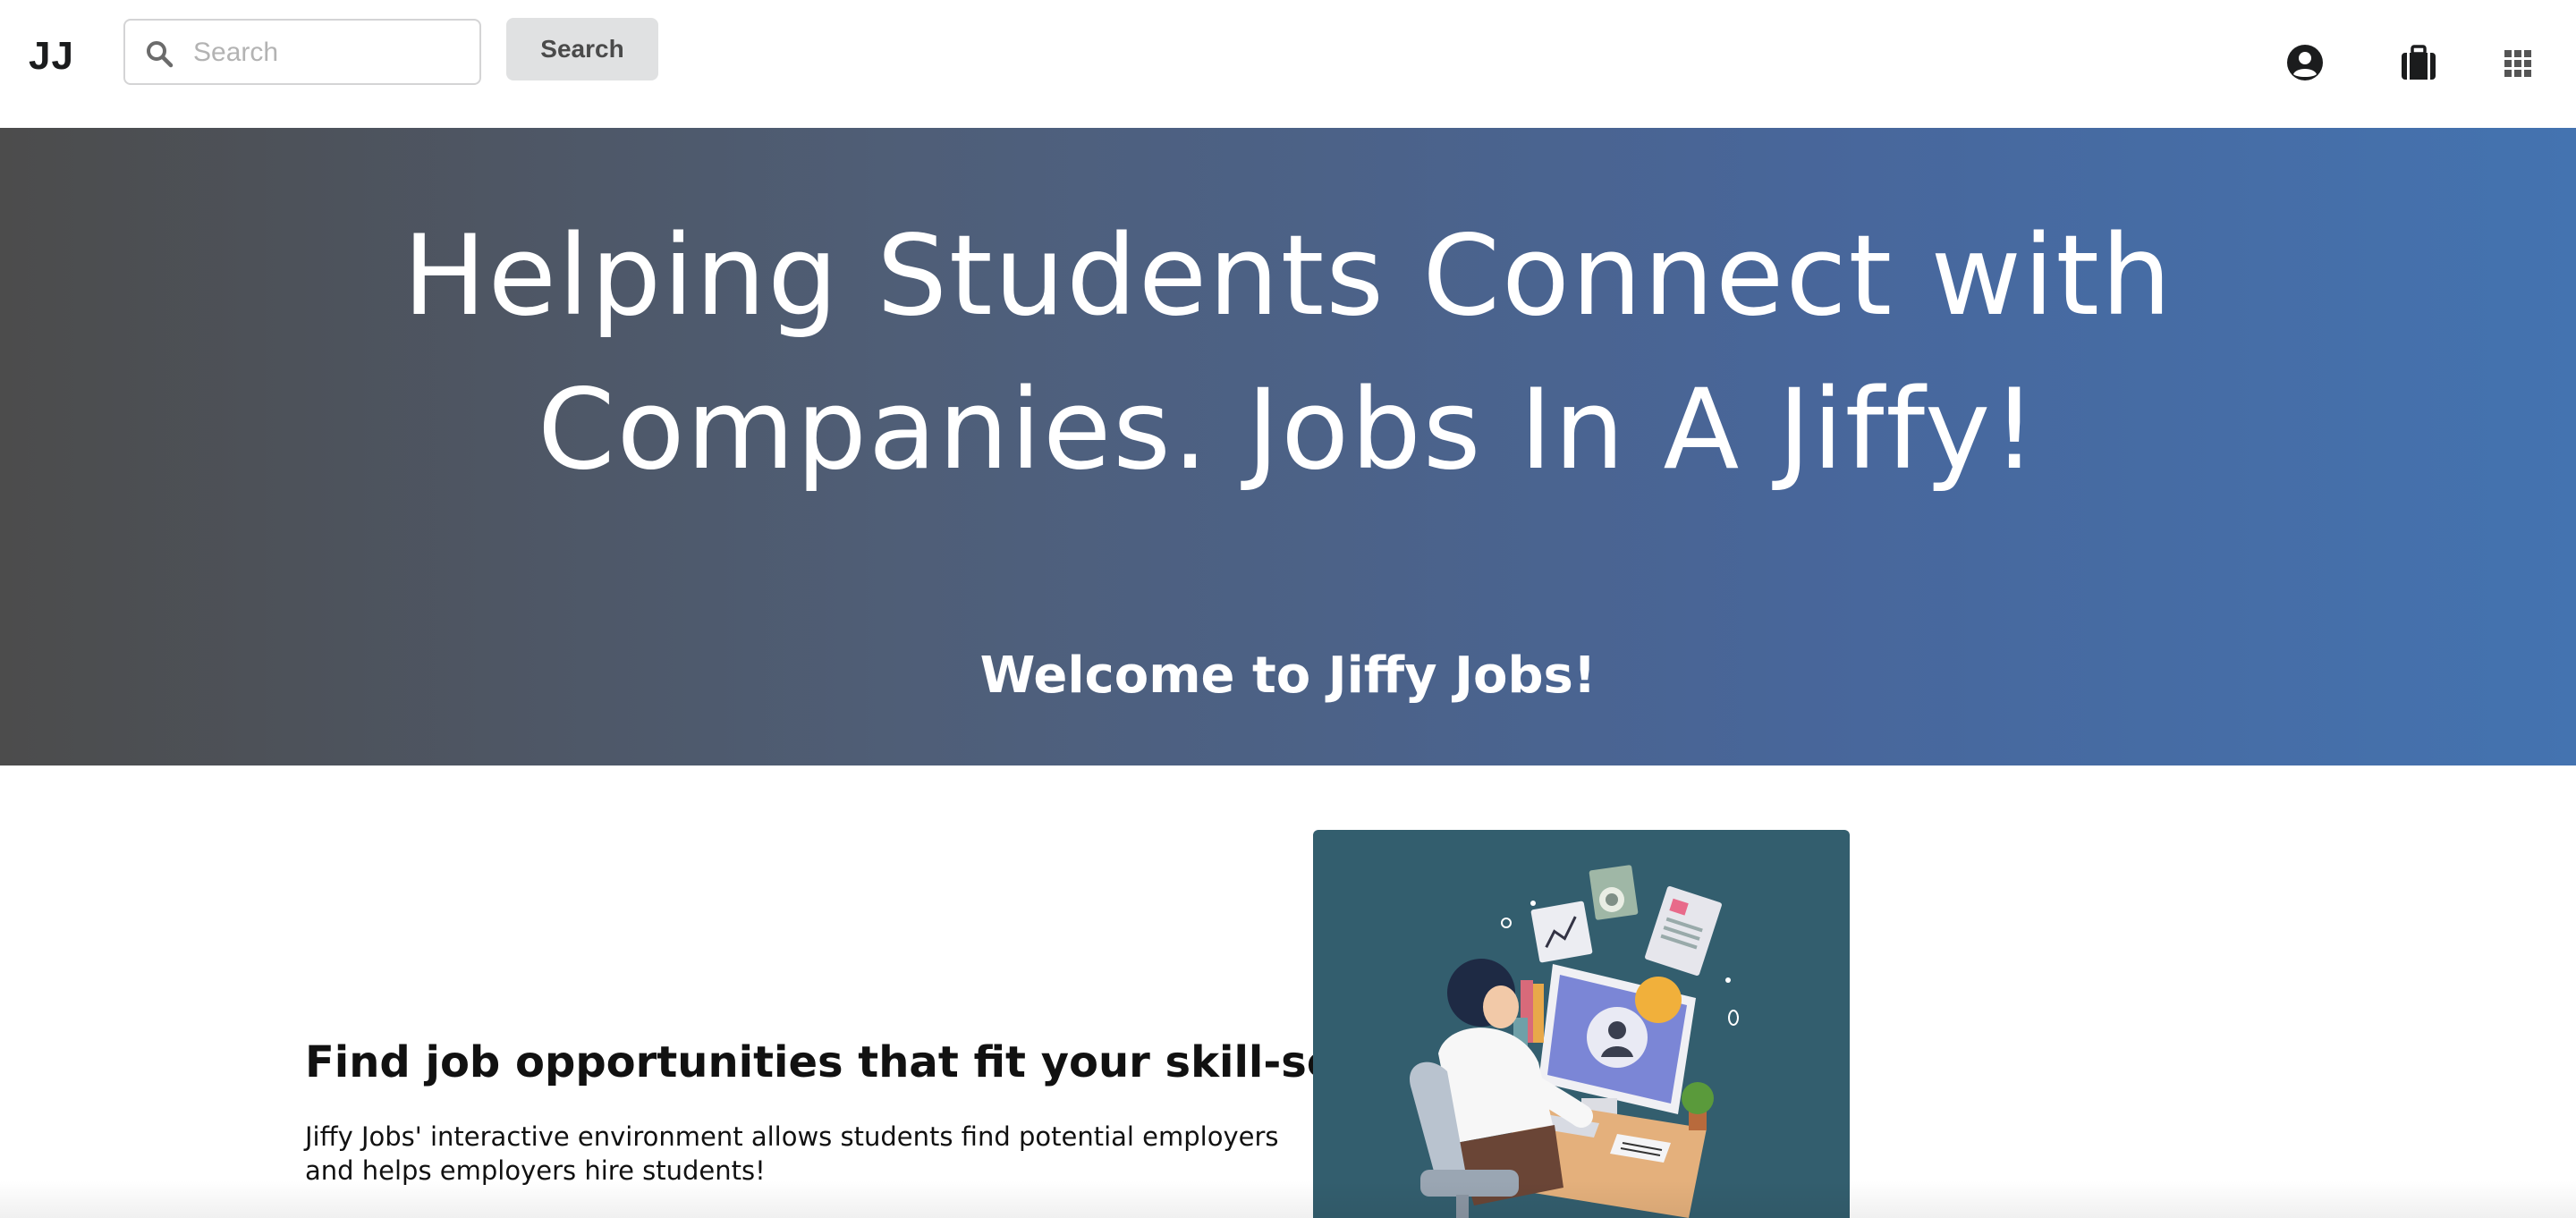  What do you see at coordinates (1288, 430) in the screenshot?
I see `hero-title-line-2: Companies. Jobs In A Jiffy!` at bounding box center [1288, 430].